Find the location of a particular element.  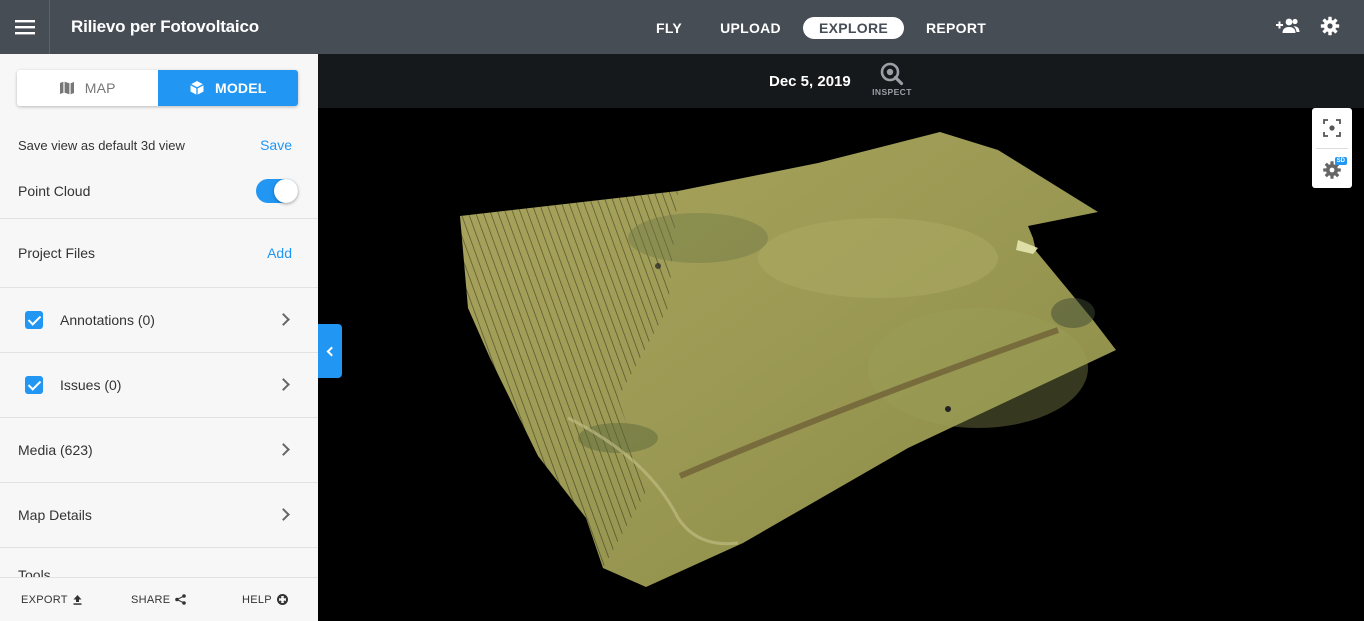

point-cloud-toggle is located at coordinates (277, 191).